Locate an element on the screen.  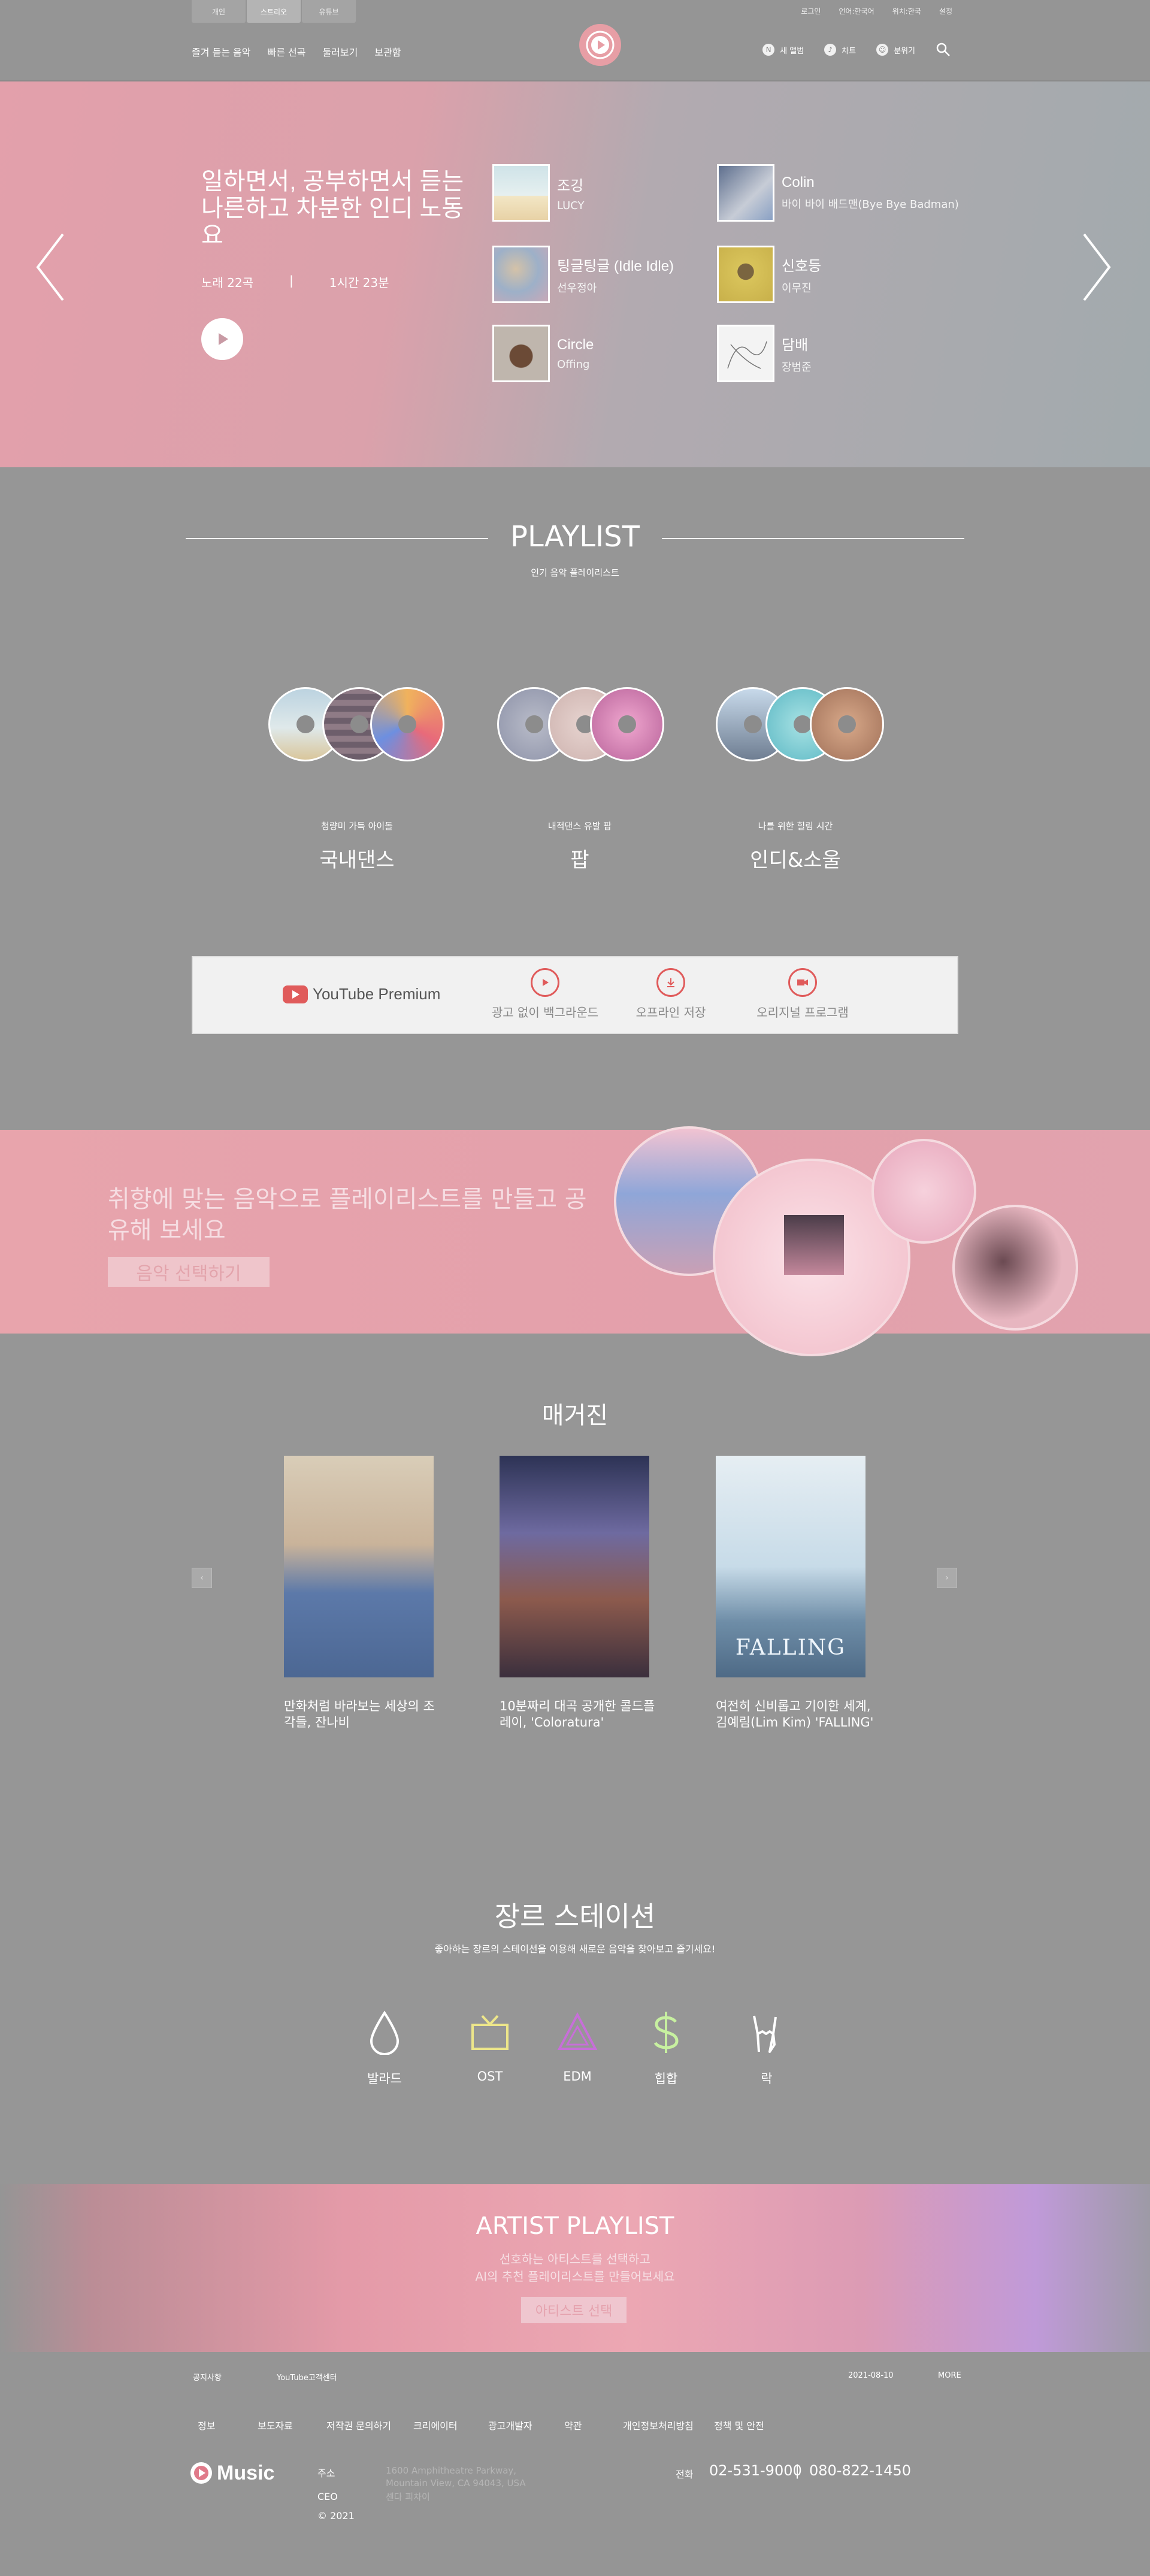
genre-ballad: 발라드 is located at coordinates (384, 2048).